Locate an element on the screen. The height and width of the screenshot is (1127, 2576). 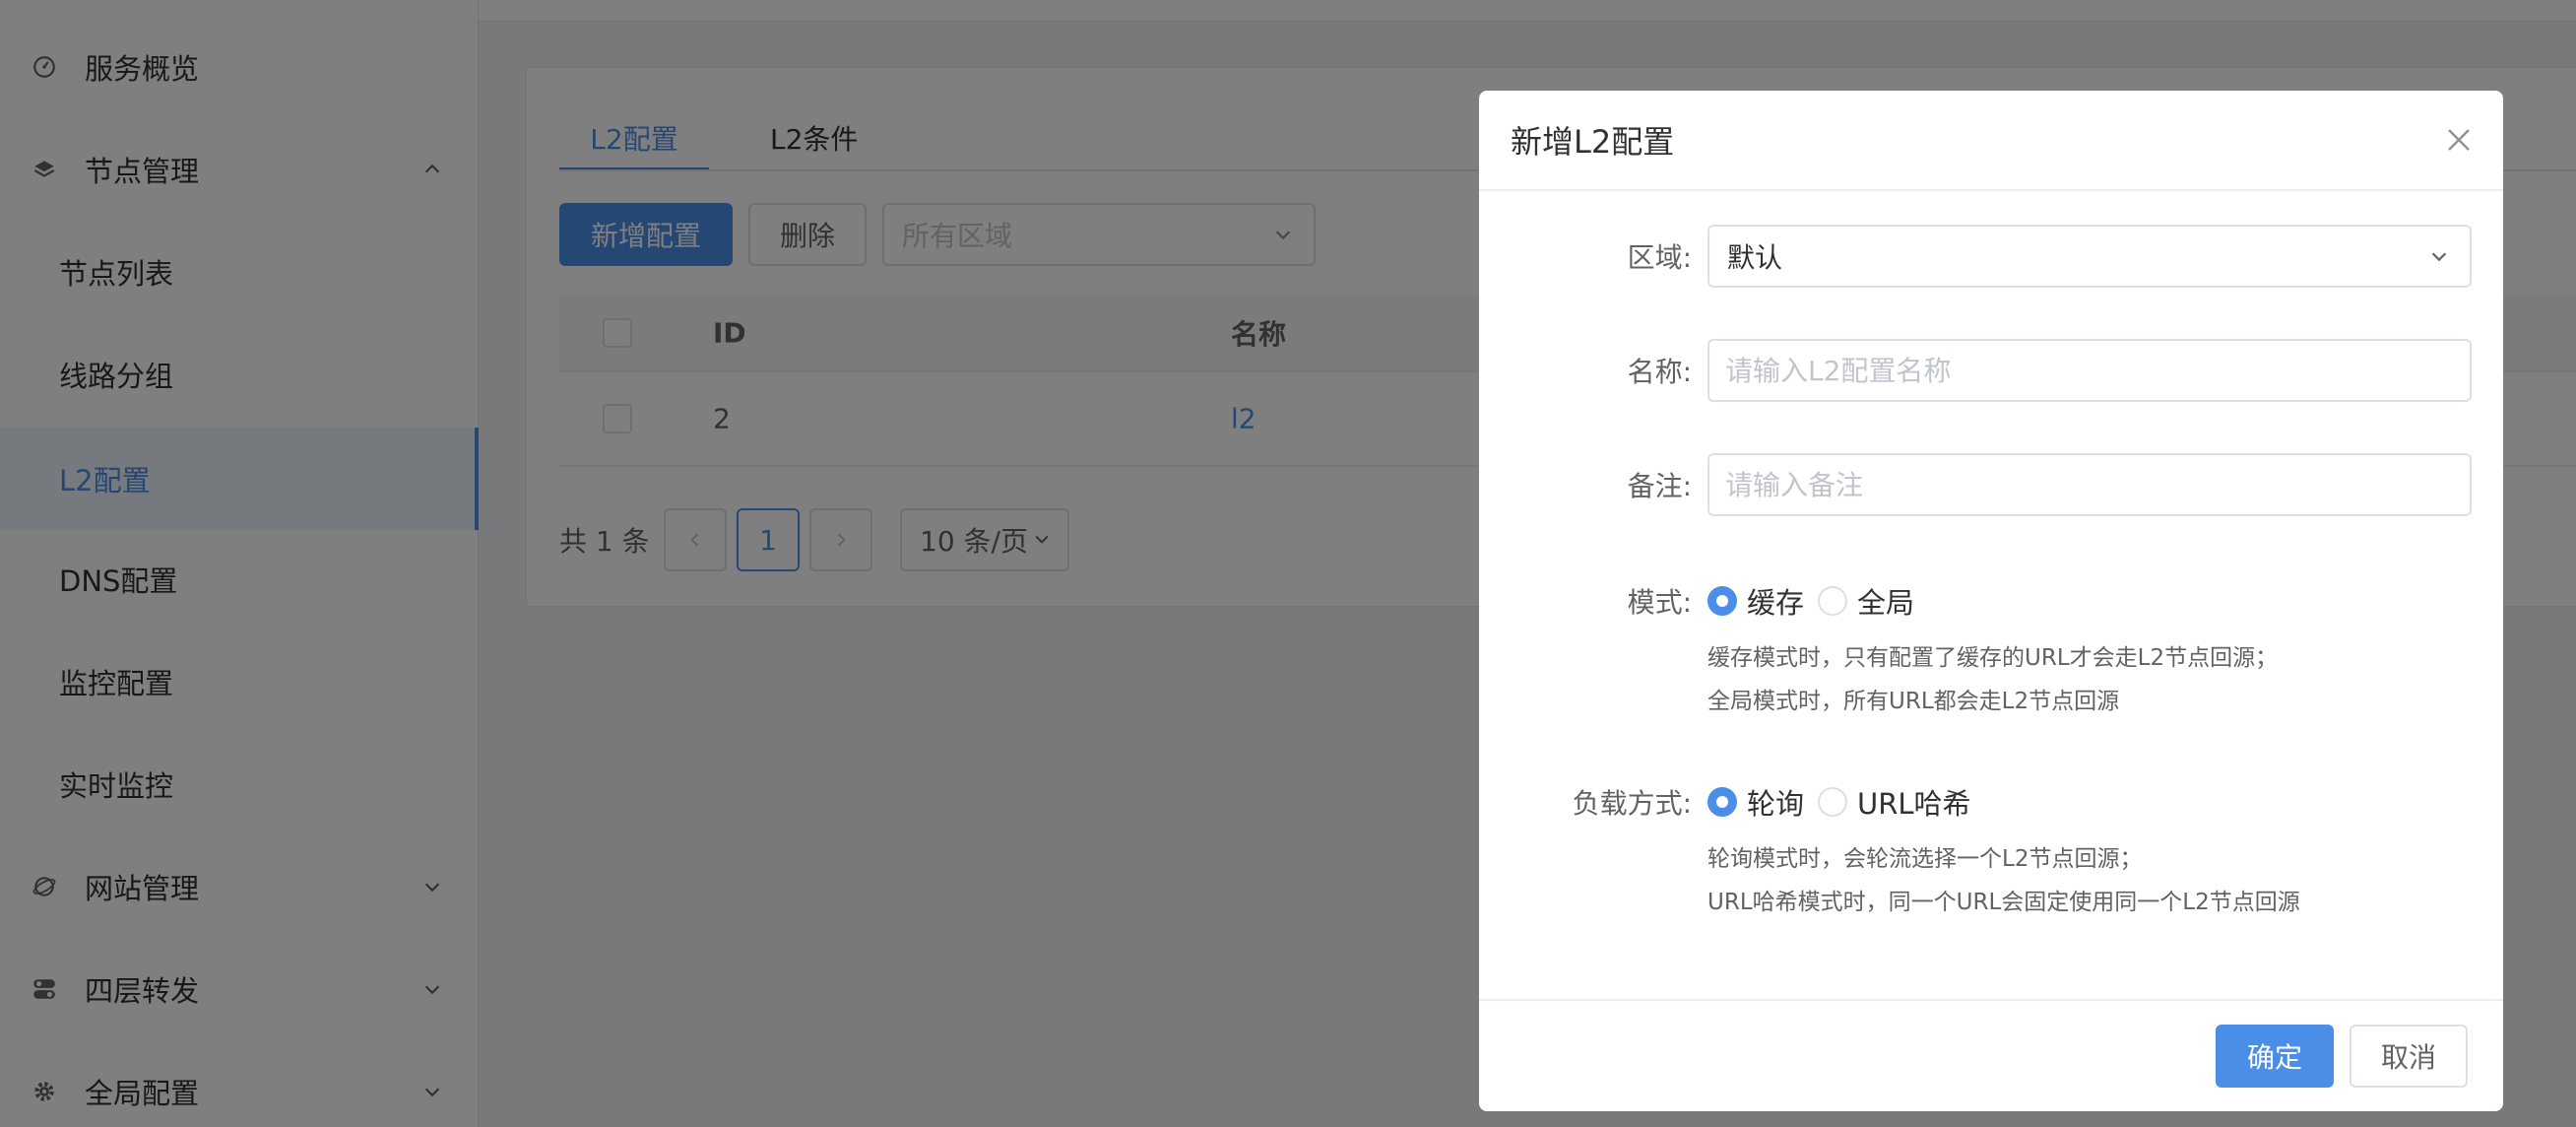
radio-label: 轮询 is located at coordinates (1776, 804).